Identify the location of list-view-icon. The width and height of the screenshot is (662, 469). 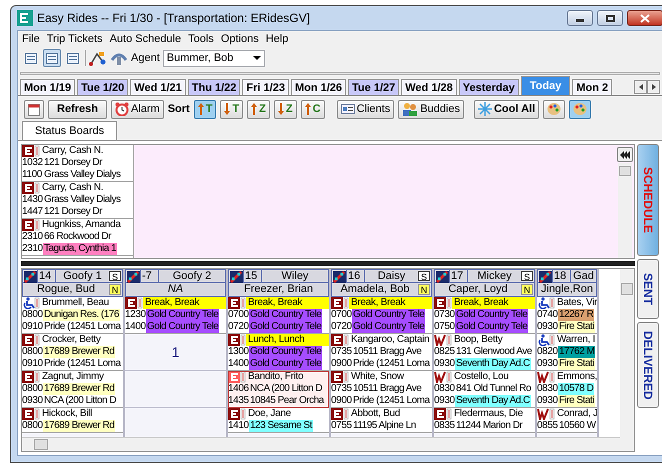
(52, 58).